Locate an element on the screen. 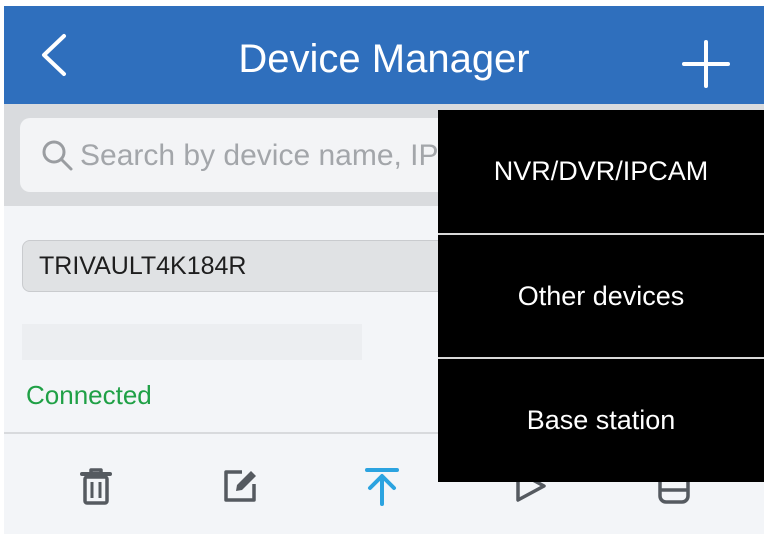 The height and width of the screenshot is (543, 768). menu-item-other-devices: Other devices is located at coordinates (601, 296).